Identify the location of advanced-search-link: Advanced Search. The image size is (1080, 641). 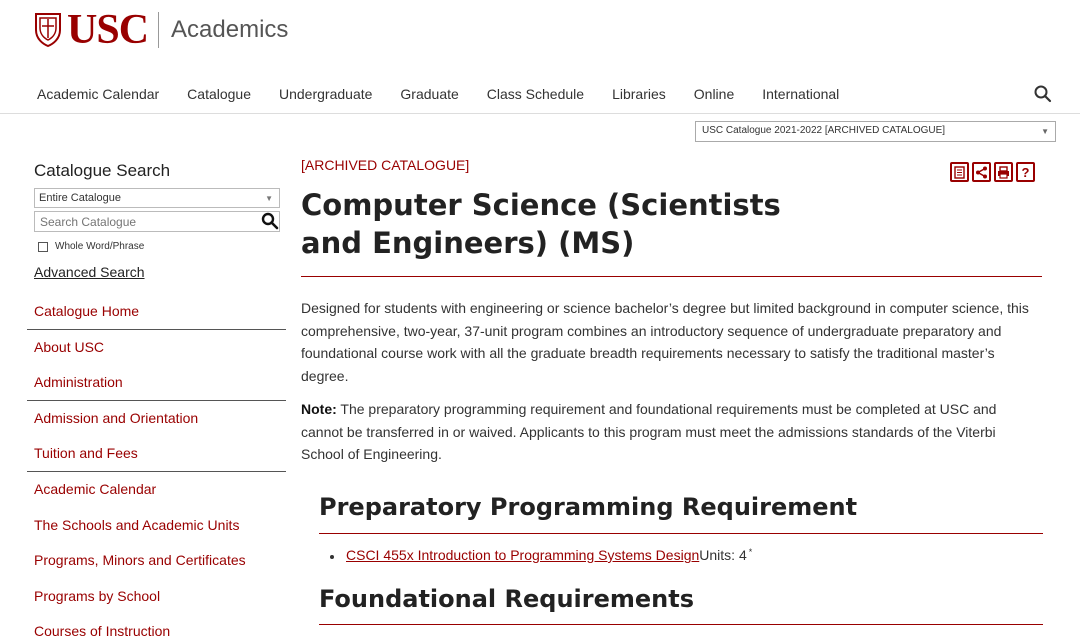
(89, 272).